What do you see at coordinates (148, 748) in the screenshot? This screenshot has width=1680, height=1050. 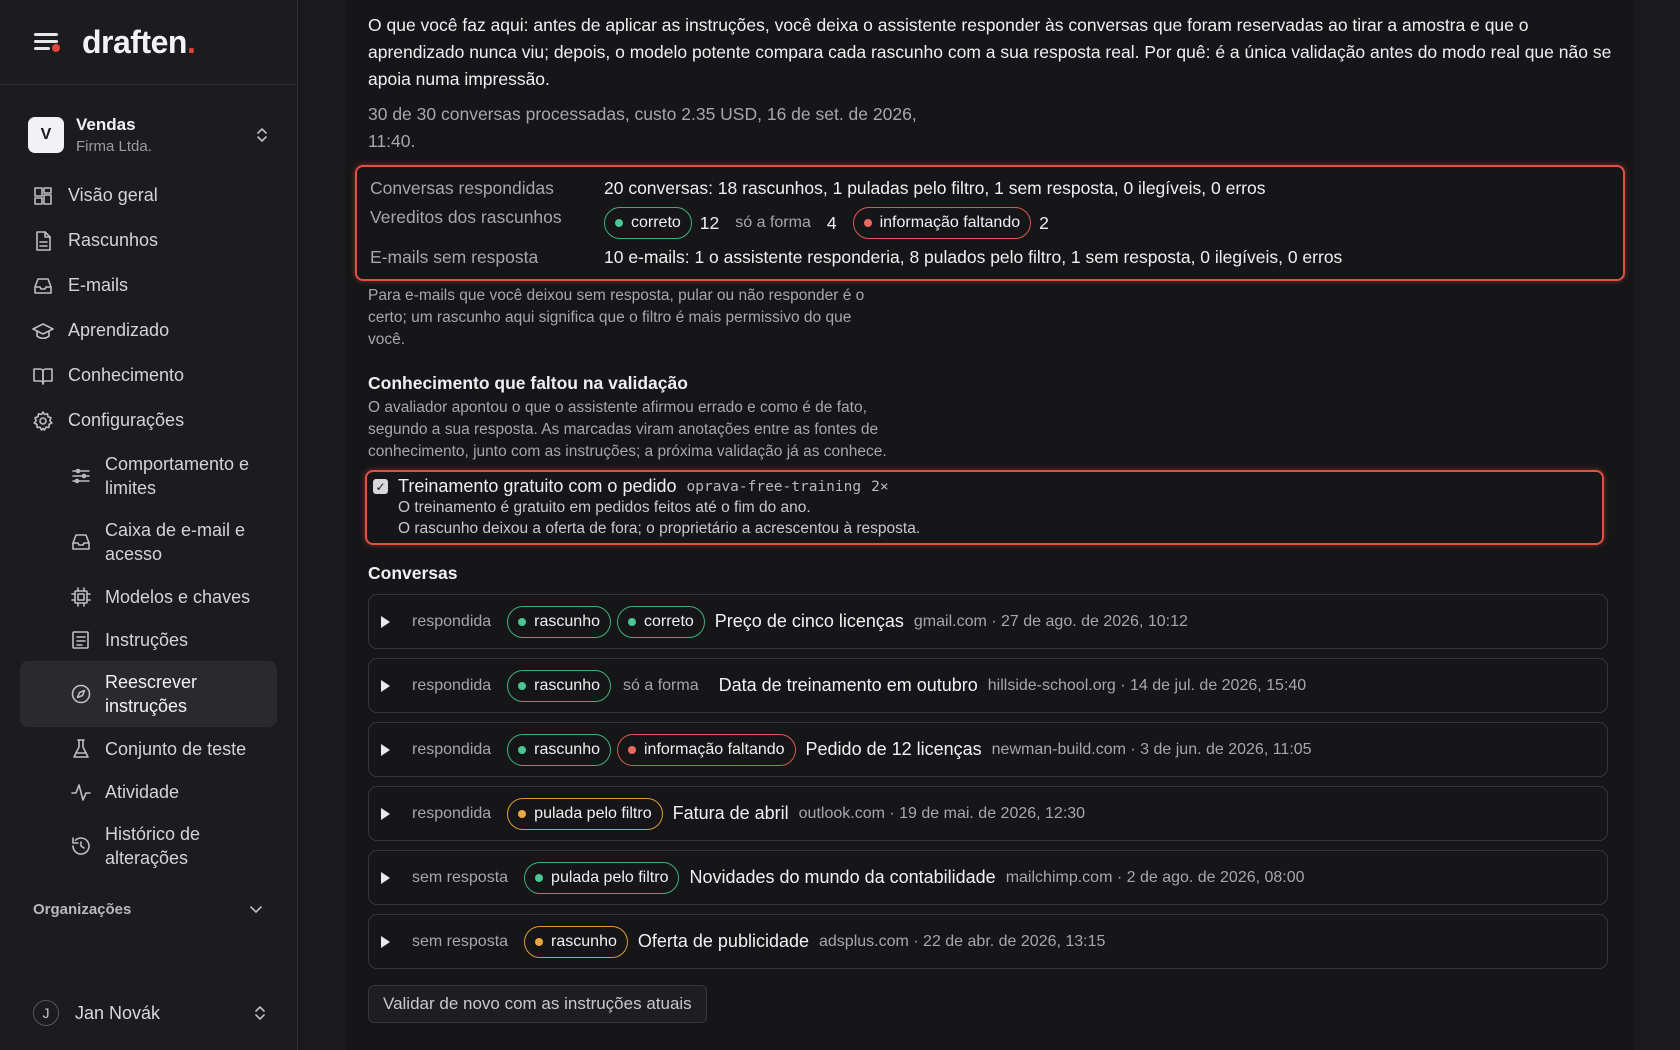 I see `subnav-item-test-set: Conjunto de teste` at bounding box center [148, 748].